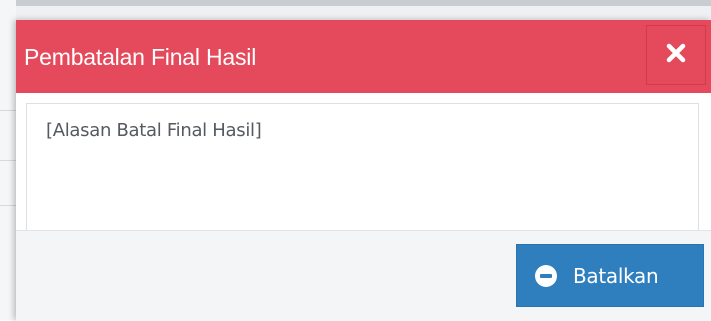 Image resolution: width=711 pixels, height=321 pixels. I want to click on close-icon, so click(676, 55).